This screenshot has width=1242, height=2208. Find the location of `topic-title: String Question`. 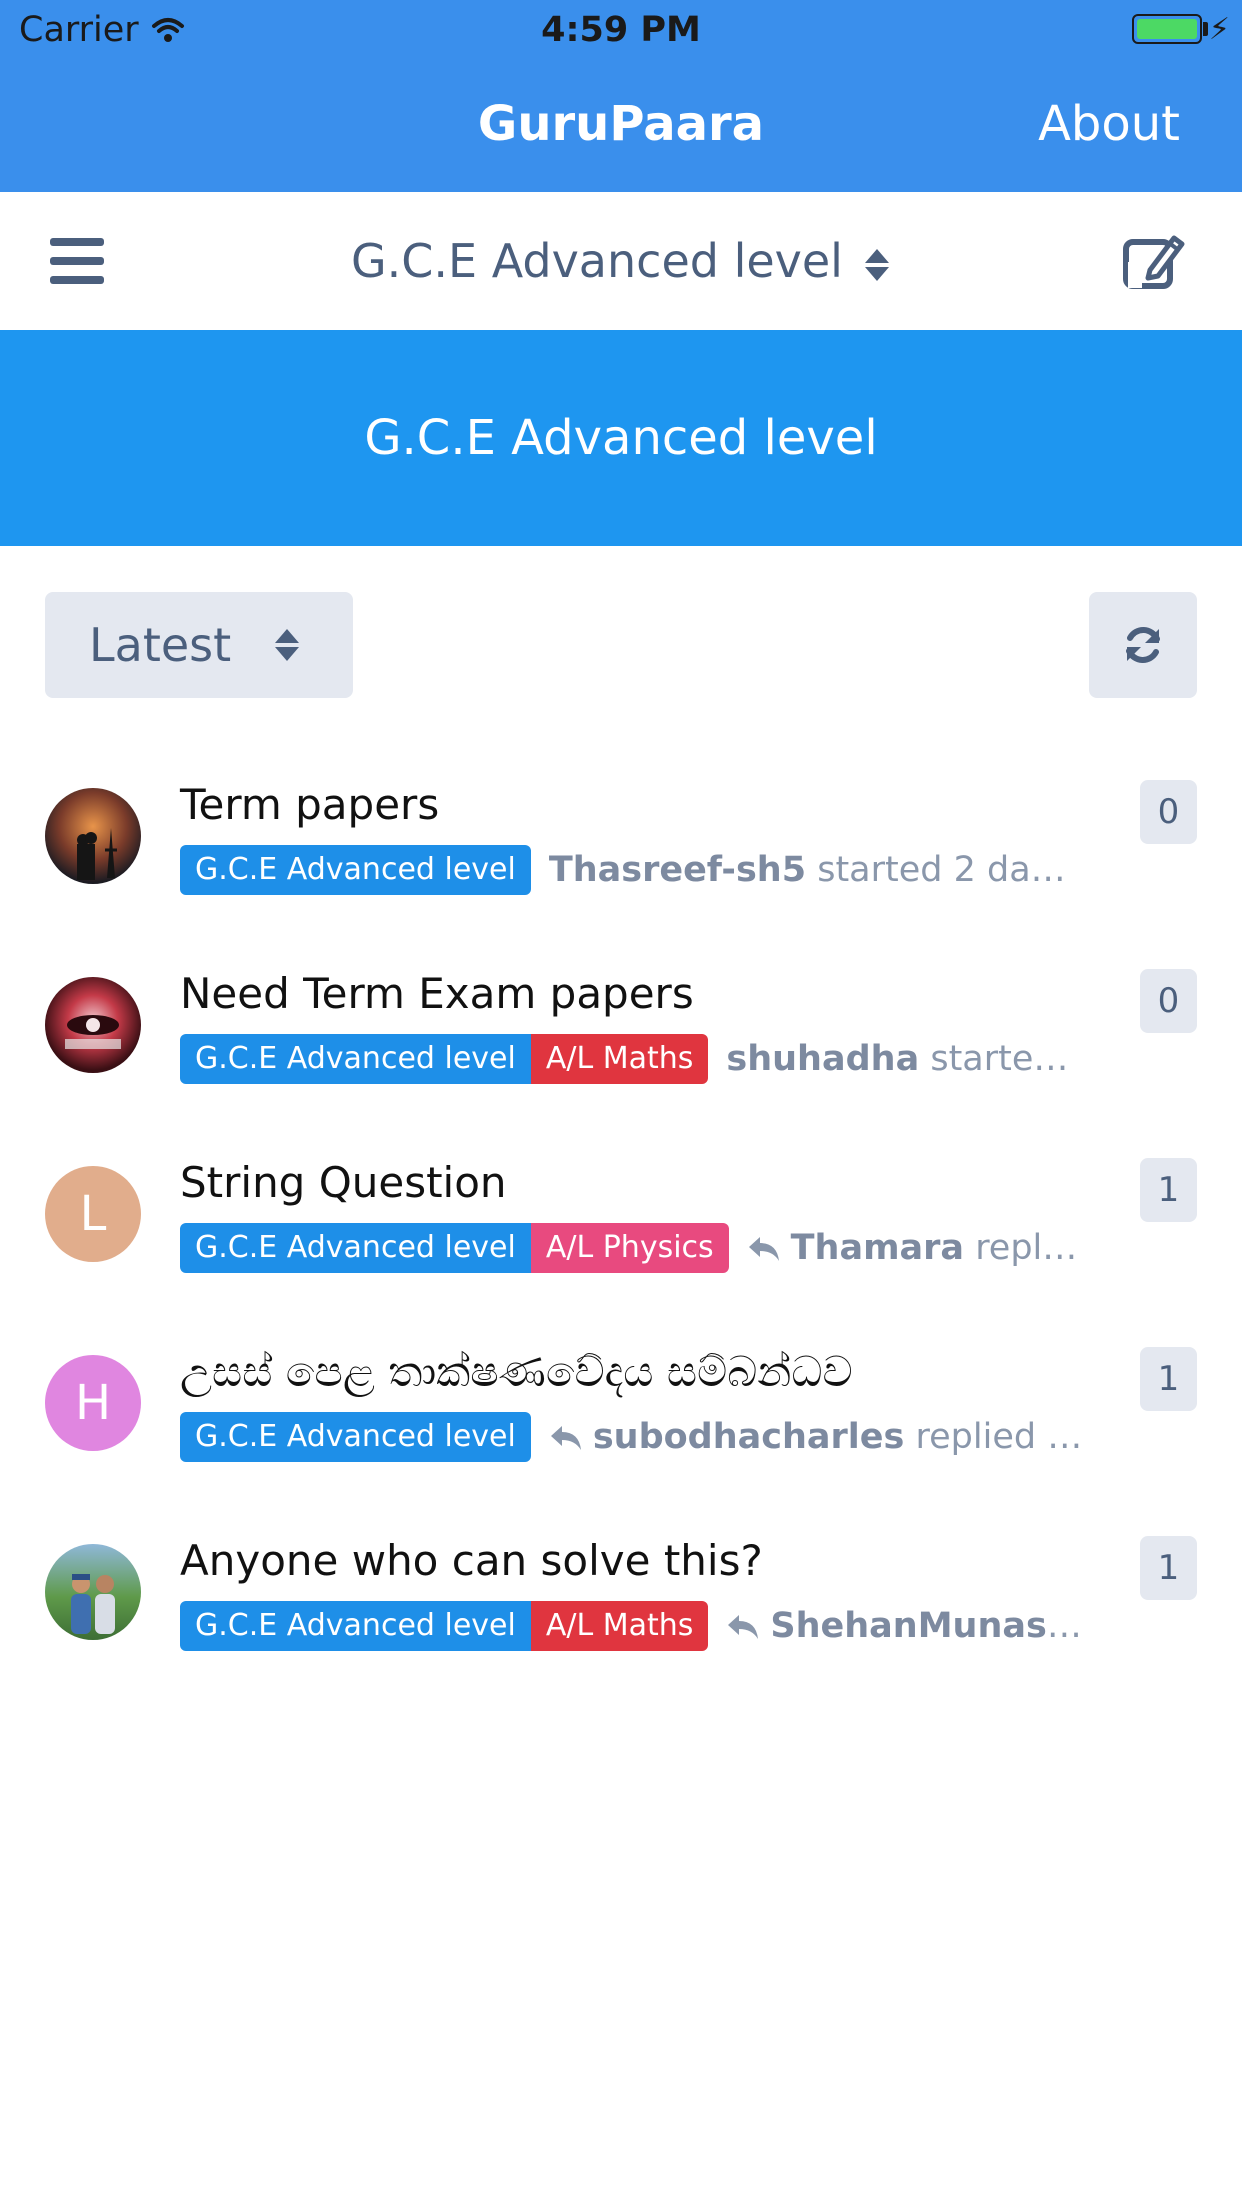

topic-title: String Question is located at coordinates (343, 1182).